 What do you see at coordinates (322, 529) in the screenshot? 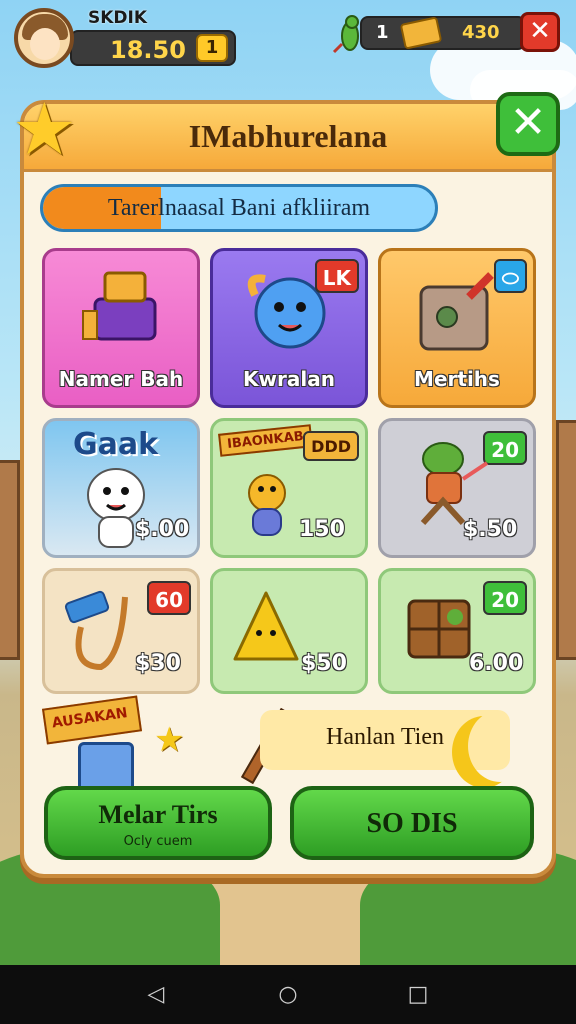
I see `item-price: 150` at bounding box center [322, 529].